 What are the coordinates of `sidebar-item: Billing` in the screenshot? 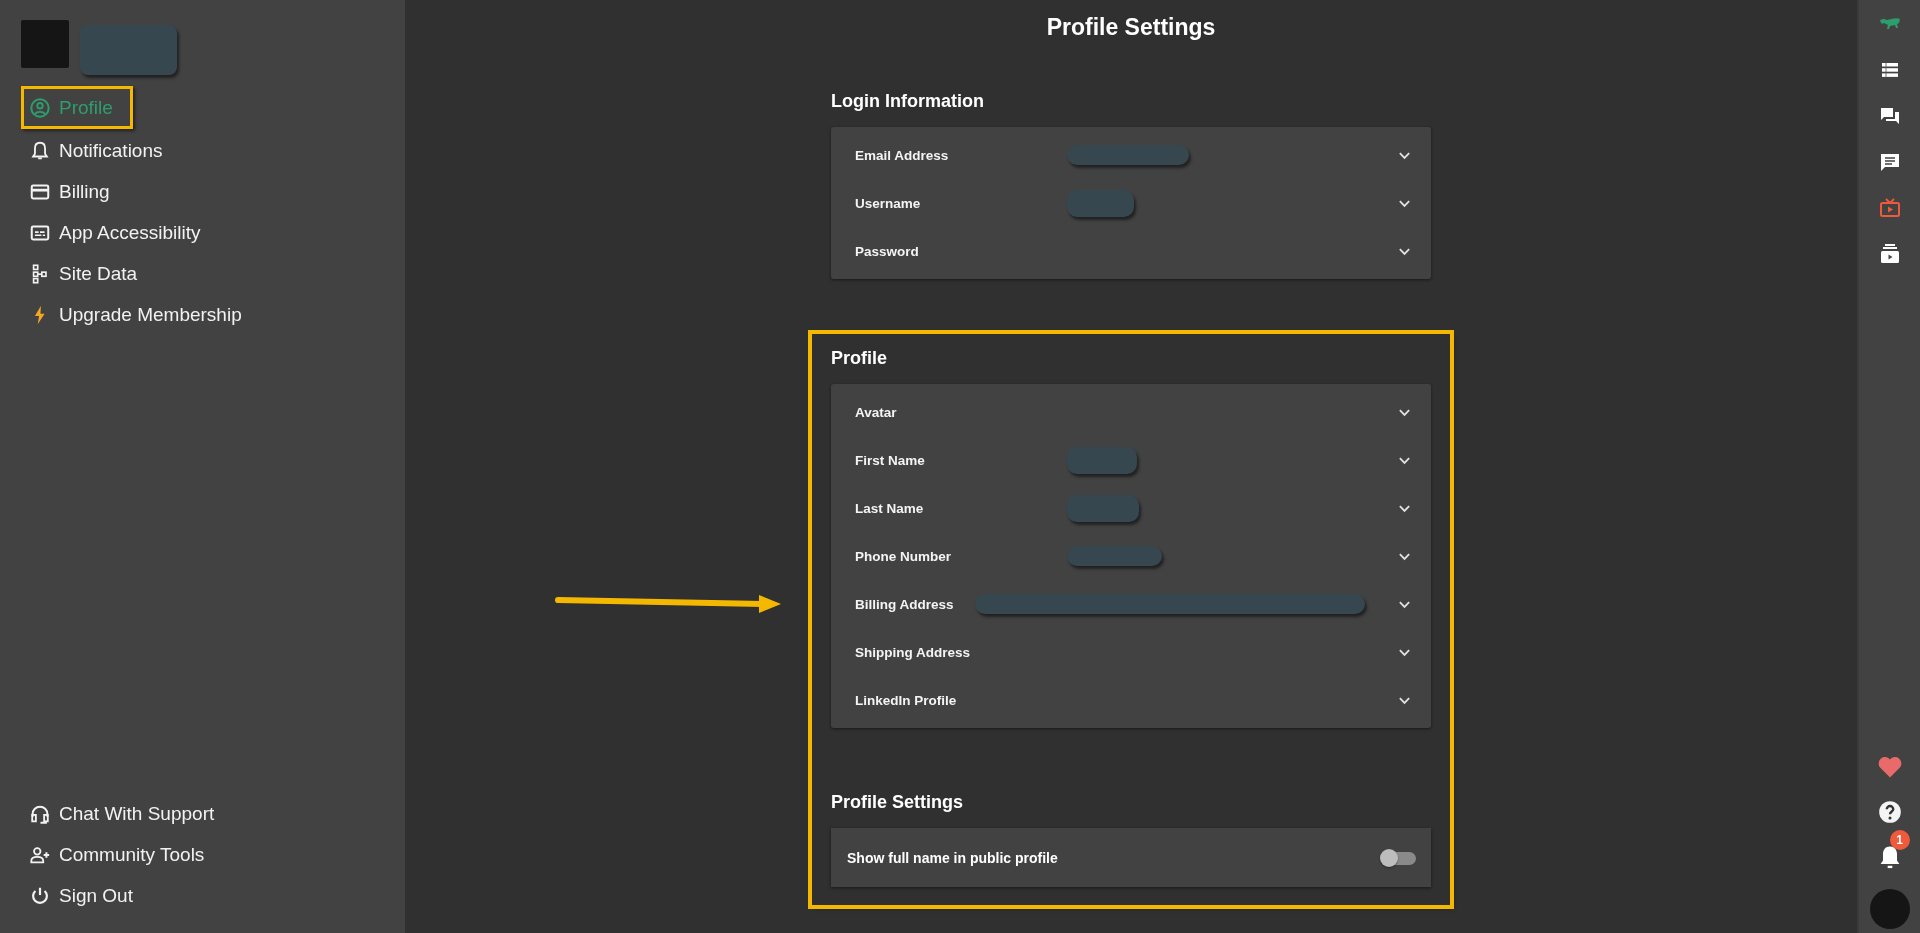 It's located at (73, 191).